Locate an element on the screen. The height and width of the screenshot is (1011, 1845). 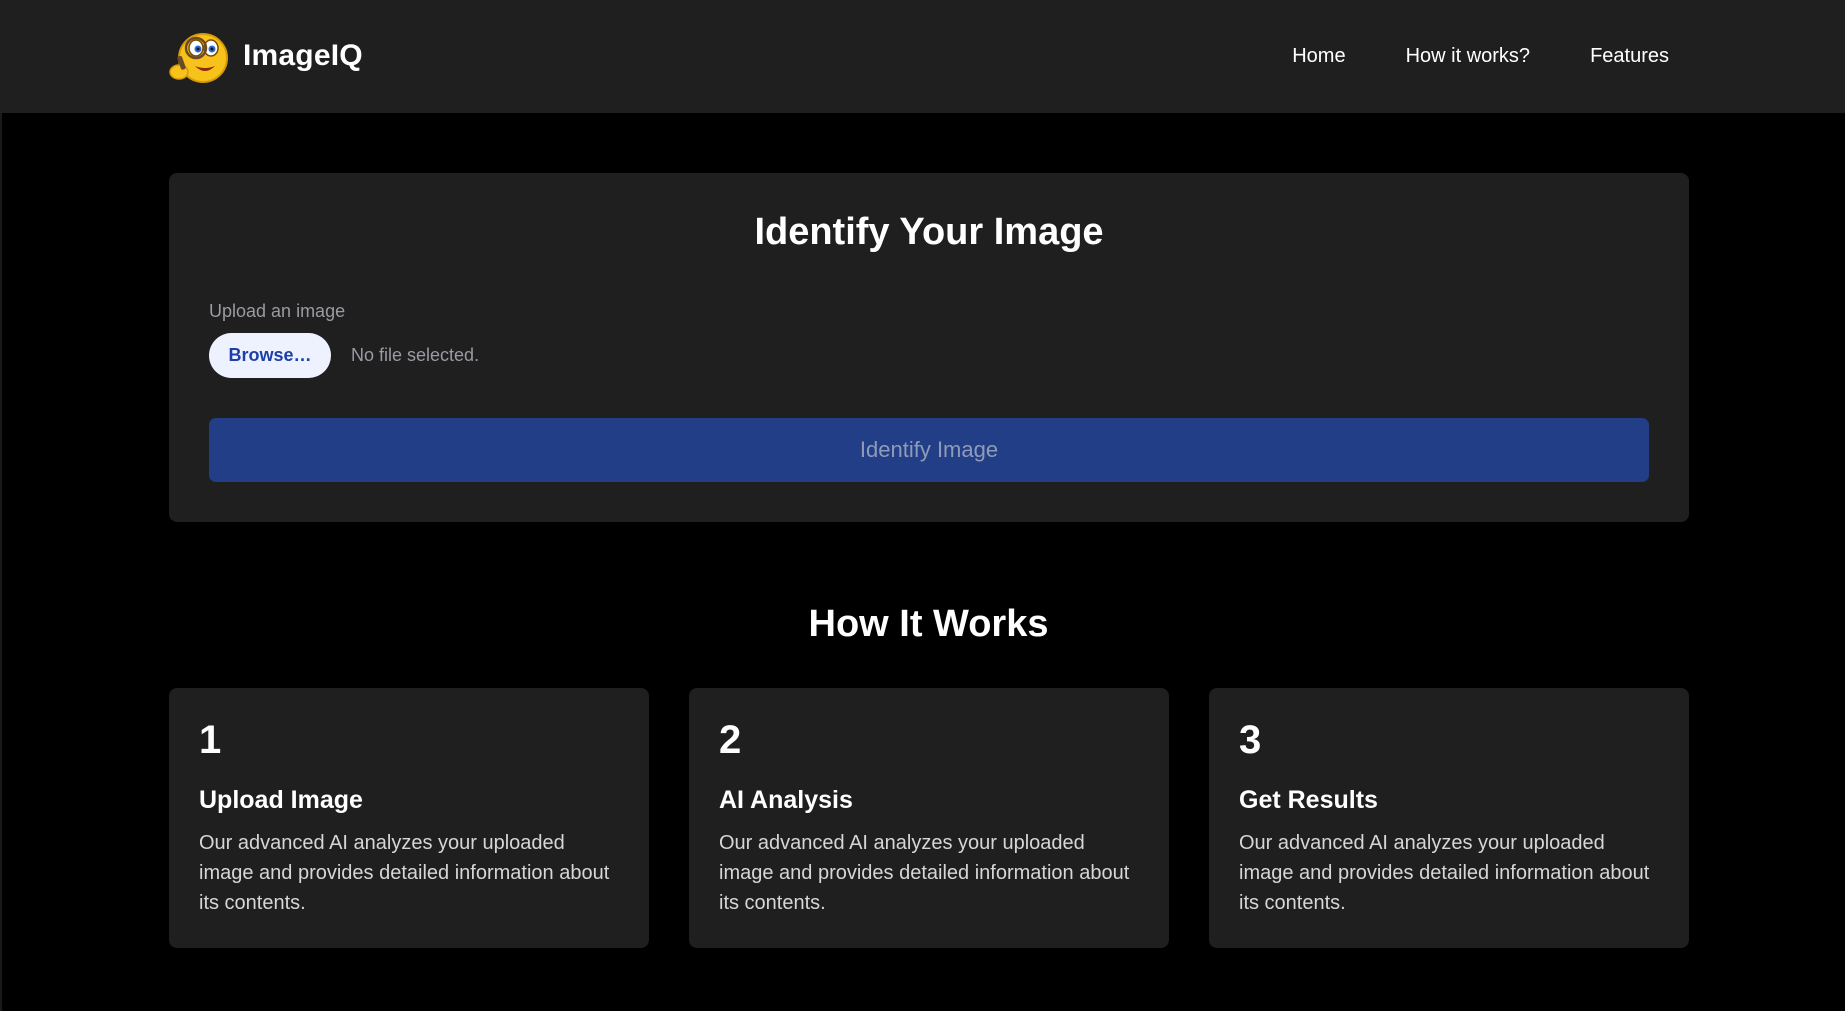
nav-features-link: Features is located at coordinates (1629, 56).